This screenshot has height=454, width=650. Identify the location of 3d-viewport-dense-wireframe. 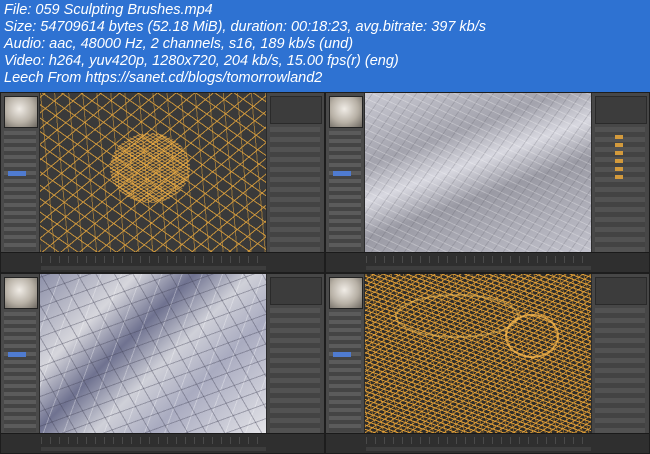
(478, 354).